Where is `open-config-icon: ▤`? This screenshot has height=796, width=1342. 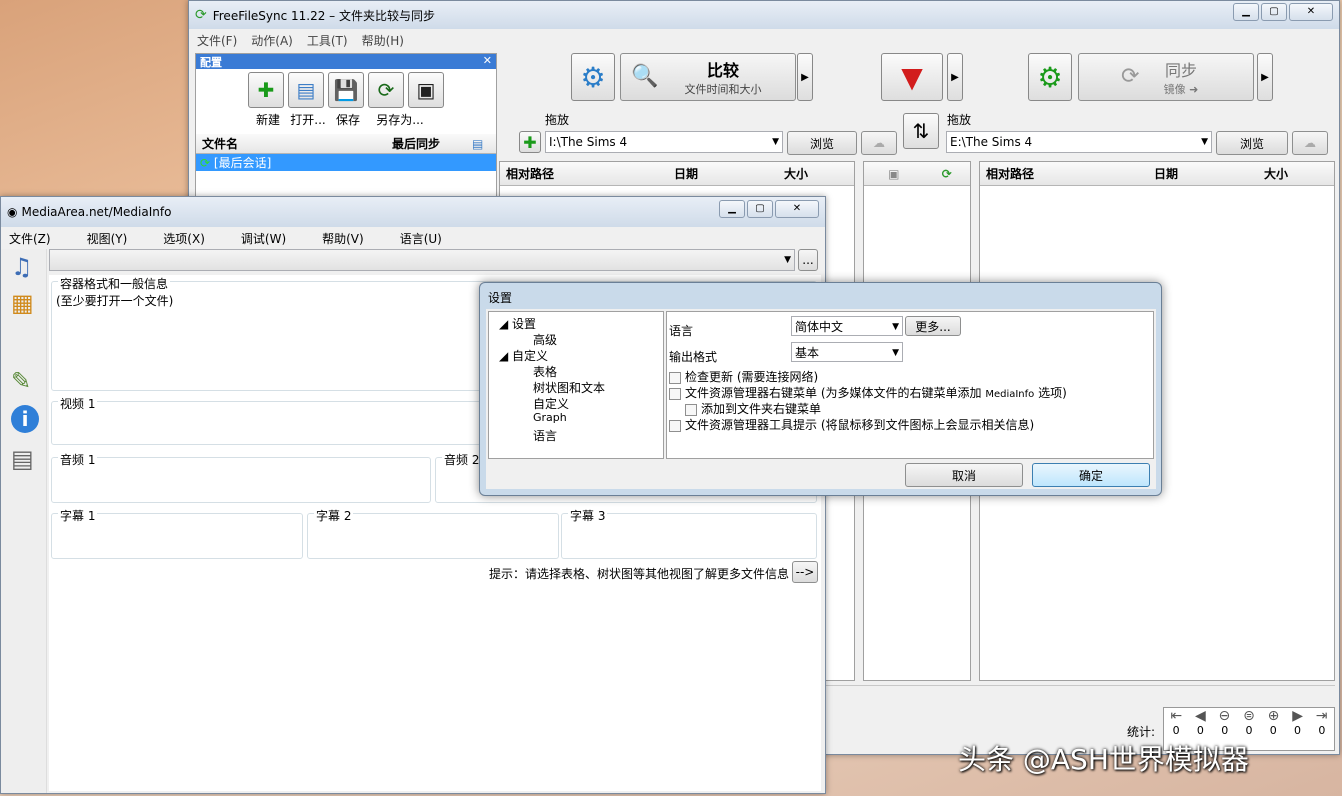
open-config-icon: ▤ is located at coordinates (306, 90).